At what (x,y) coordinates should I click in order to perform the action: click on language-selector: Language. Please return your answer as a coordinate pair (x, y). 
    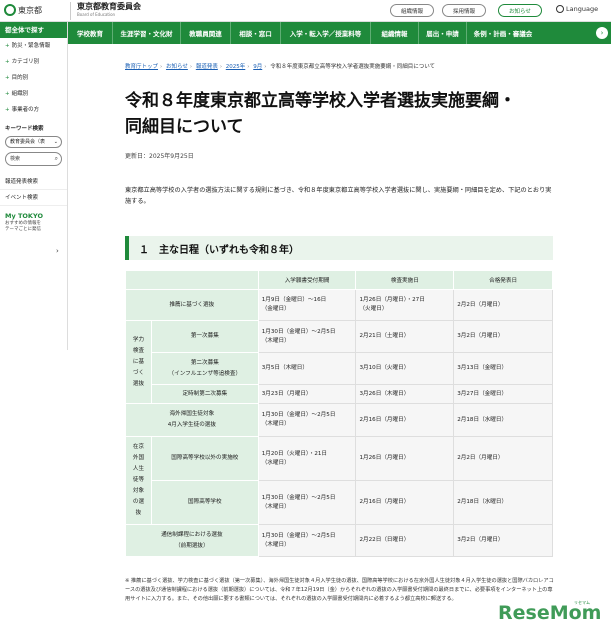
    Looking at the image, I should click on (577, 9).